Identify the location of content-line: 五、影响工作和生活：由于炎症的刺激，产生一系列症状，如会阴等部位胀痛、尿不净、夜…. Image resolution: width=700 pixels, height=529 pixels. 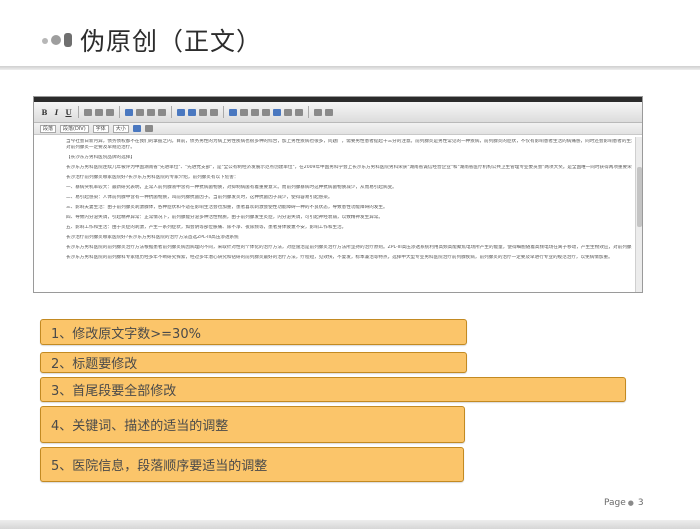
(206, 227).